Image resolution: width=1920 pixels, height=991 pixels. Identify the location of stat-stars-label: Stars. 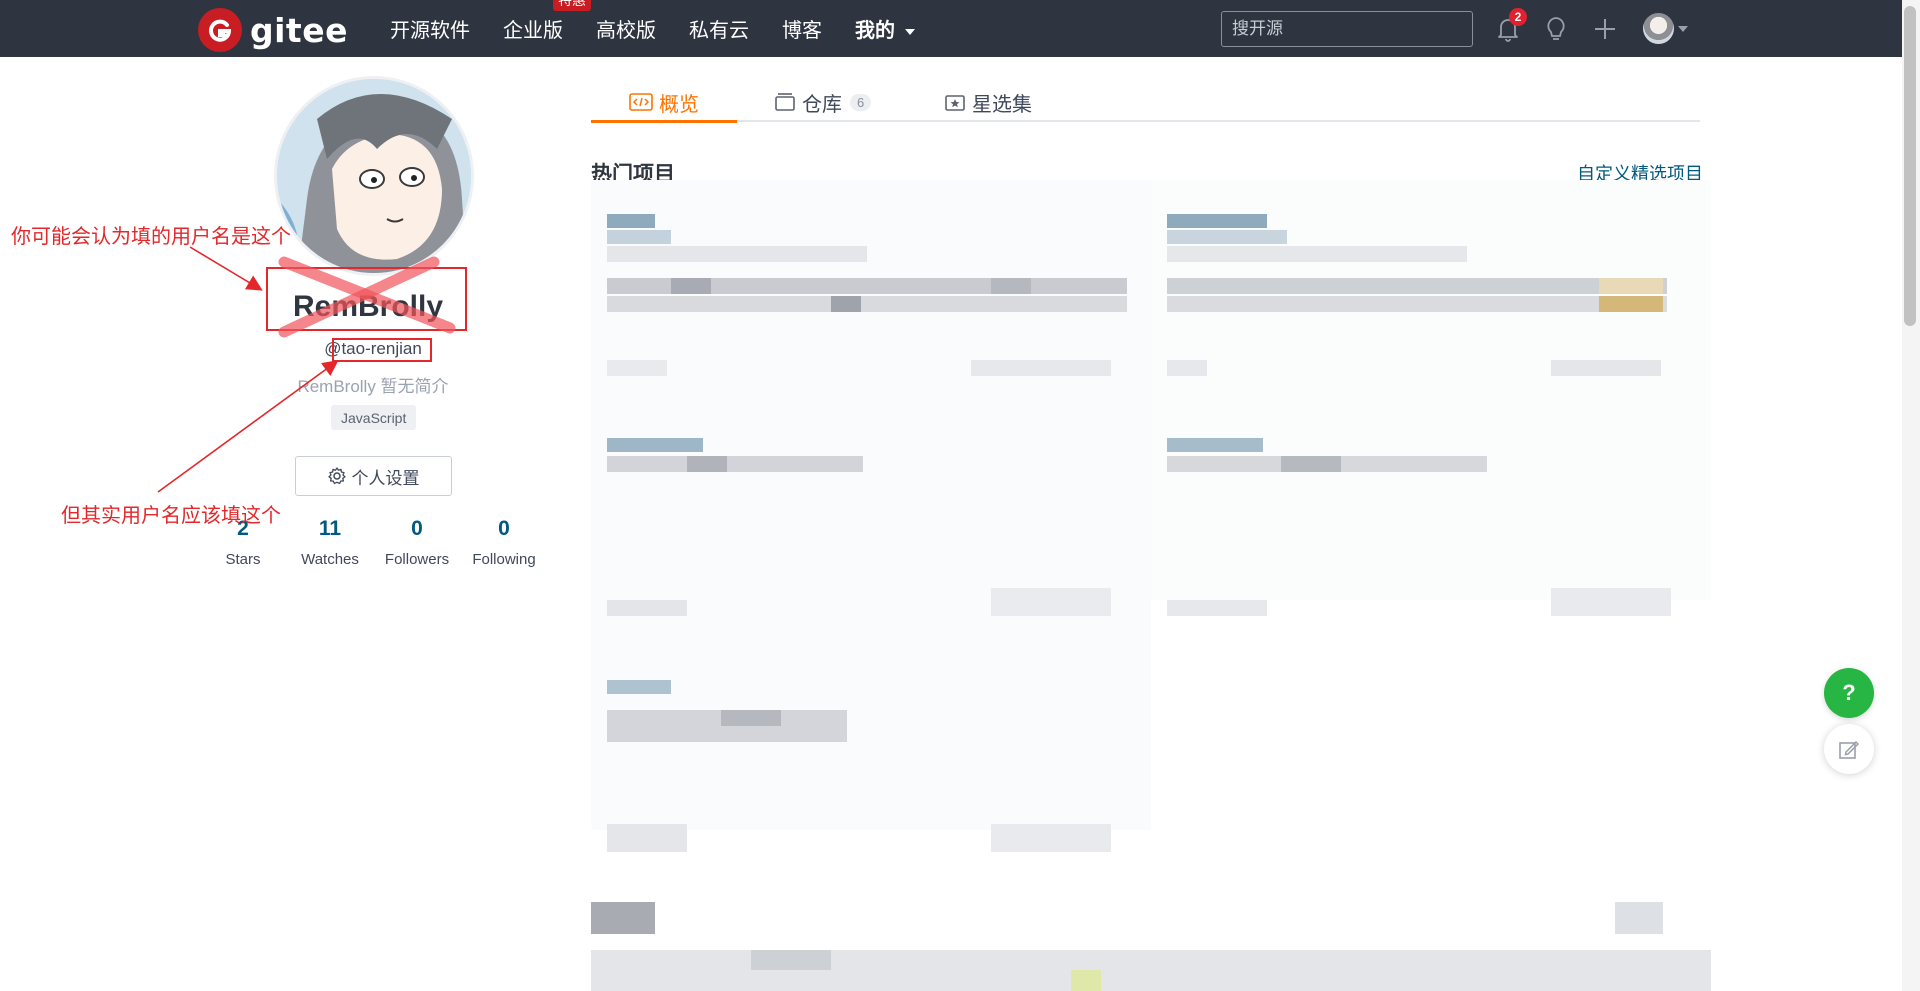
(243, 559).